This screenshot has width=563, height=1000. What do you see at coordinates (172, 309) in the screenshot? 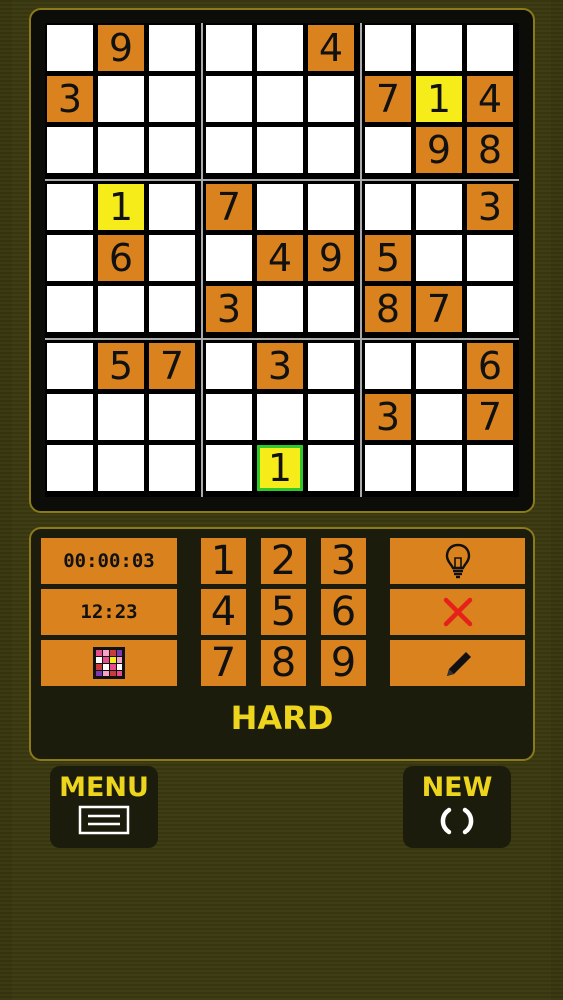
I see `sudoku-cell-r6c3` at bounding box center [172, 309].